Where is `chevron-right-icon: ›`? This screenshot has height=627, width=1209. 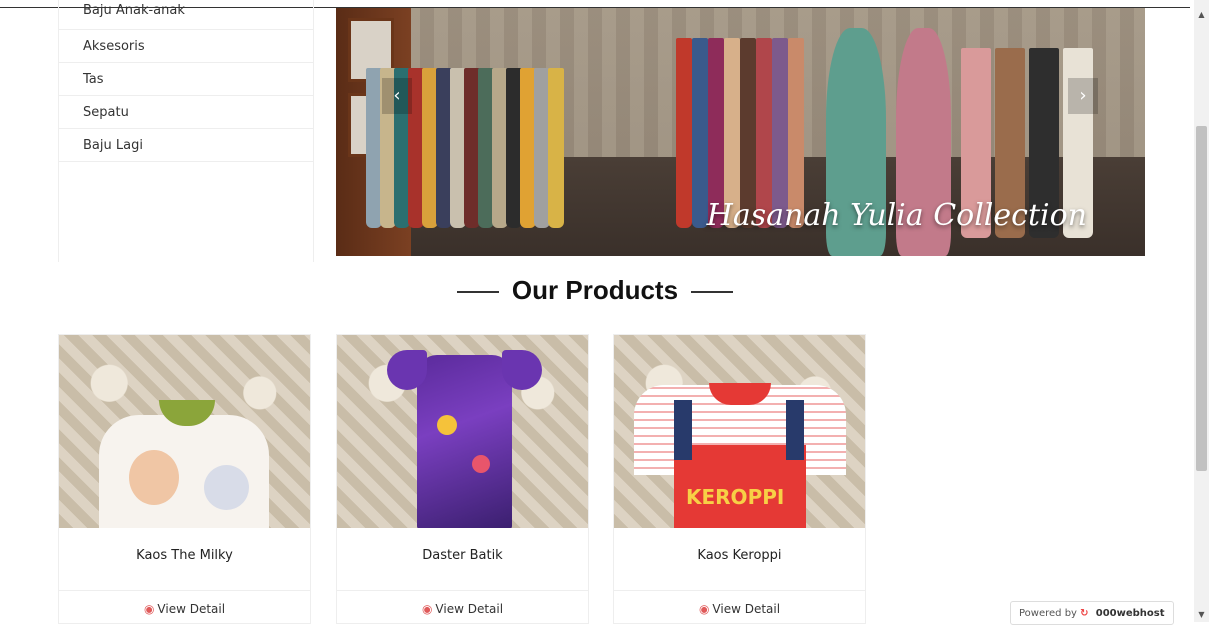 chevron-right-icon: › is located at coordinates (1083, 95).